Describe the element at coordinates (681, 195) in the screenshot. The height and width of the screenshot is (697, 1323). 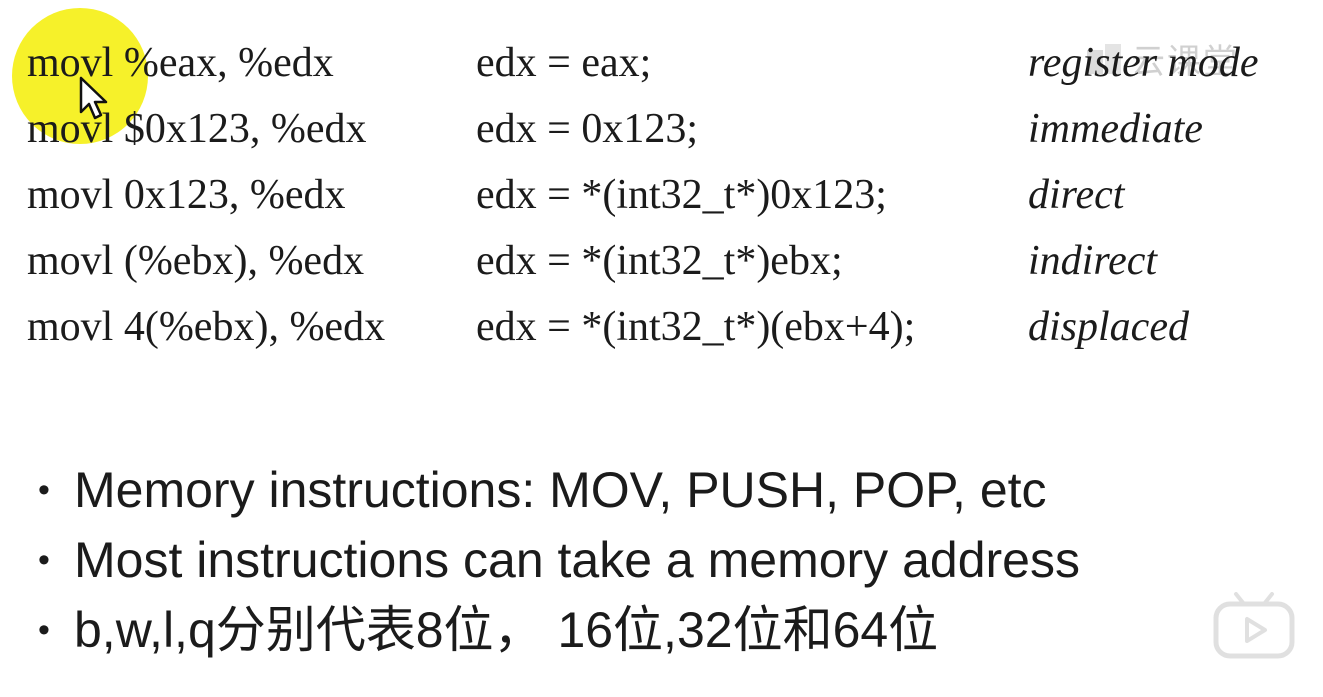
I see `c-equivalent-cell: edx = *(int32_t*)0x123;` at that location.